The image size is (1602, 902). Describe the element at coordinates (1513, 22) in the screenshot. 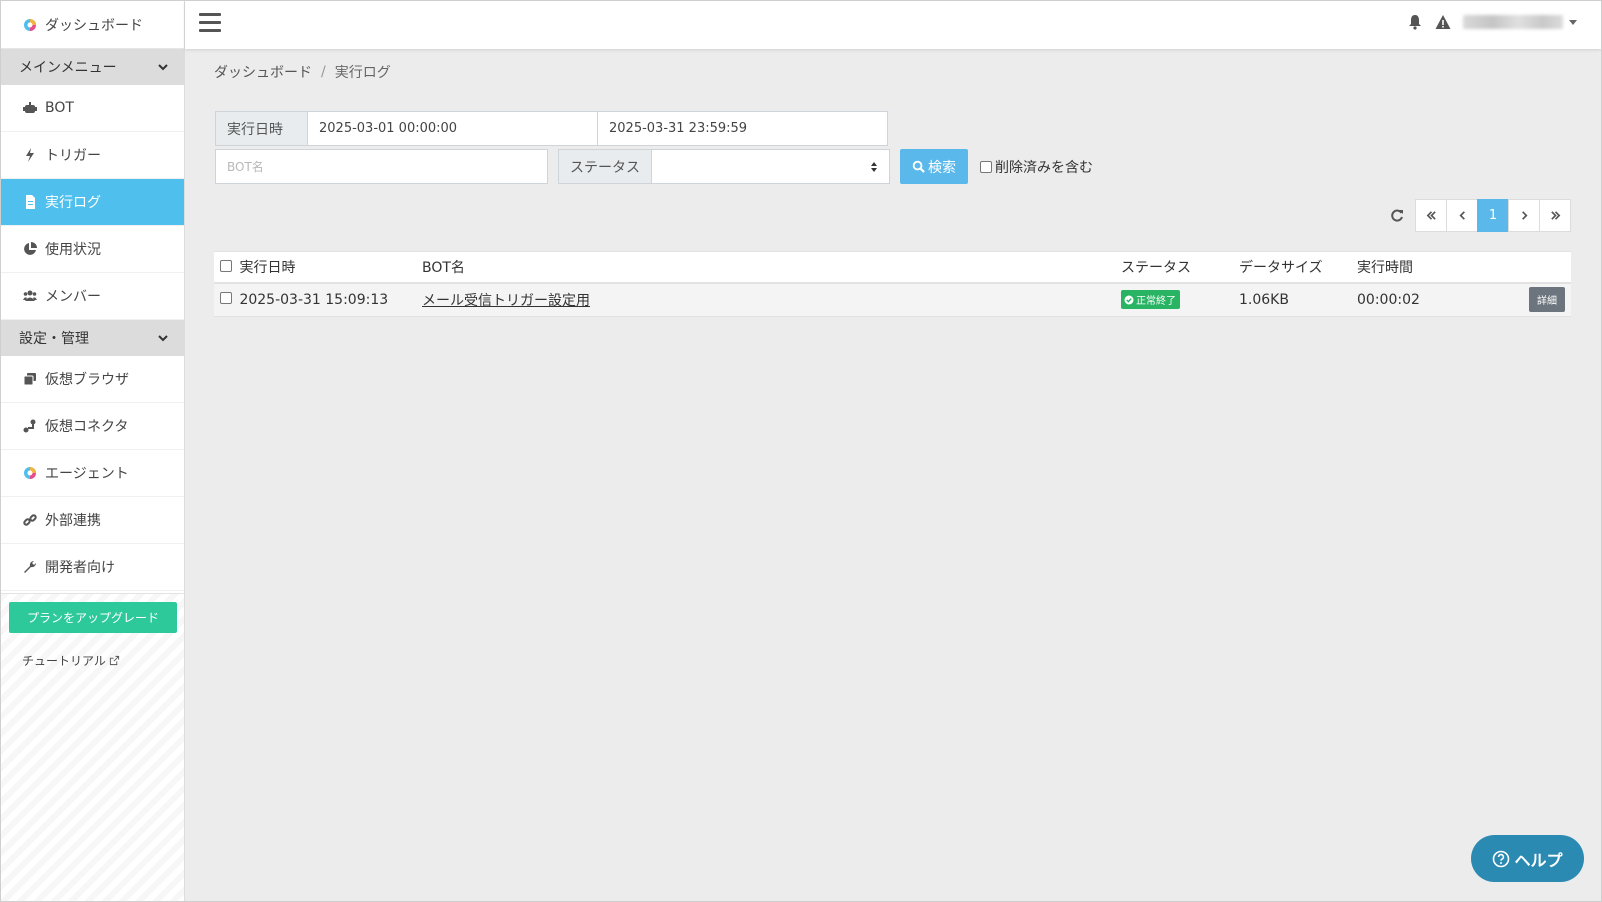

I see `user-menu` at that location.